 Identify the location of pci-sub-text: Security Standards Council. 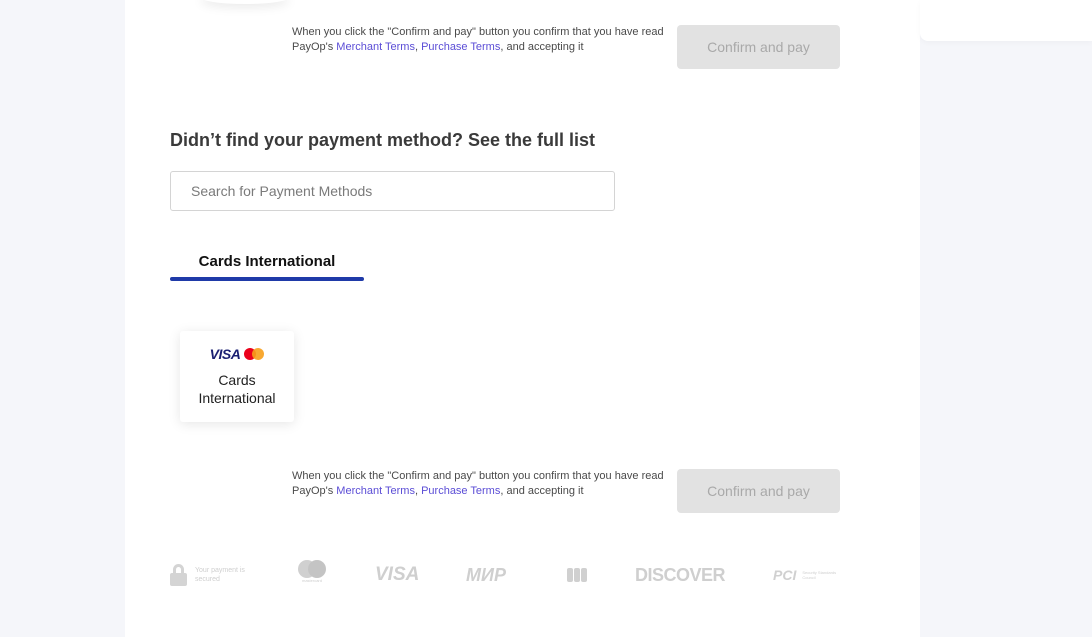
(819, 575).